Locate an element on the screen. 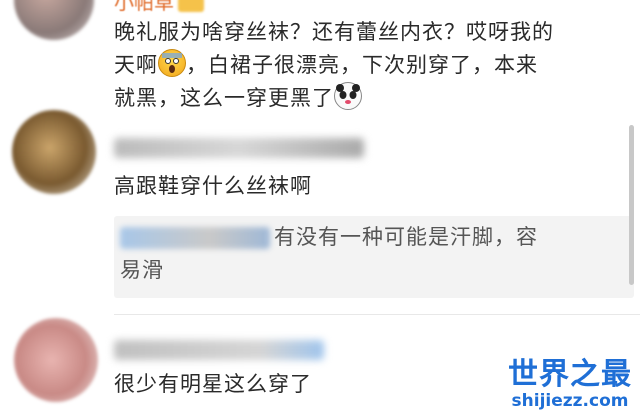  reply-line: 有没有一种可能是汗脚，容 is located at coordinates (406, 237).